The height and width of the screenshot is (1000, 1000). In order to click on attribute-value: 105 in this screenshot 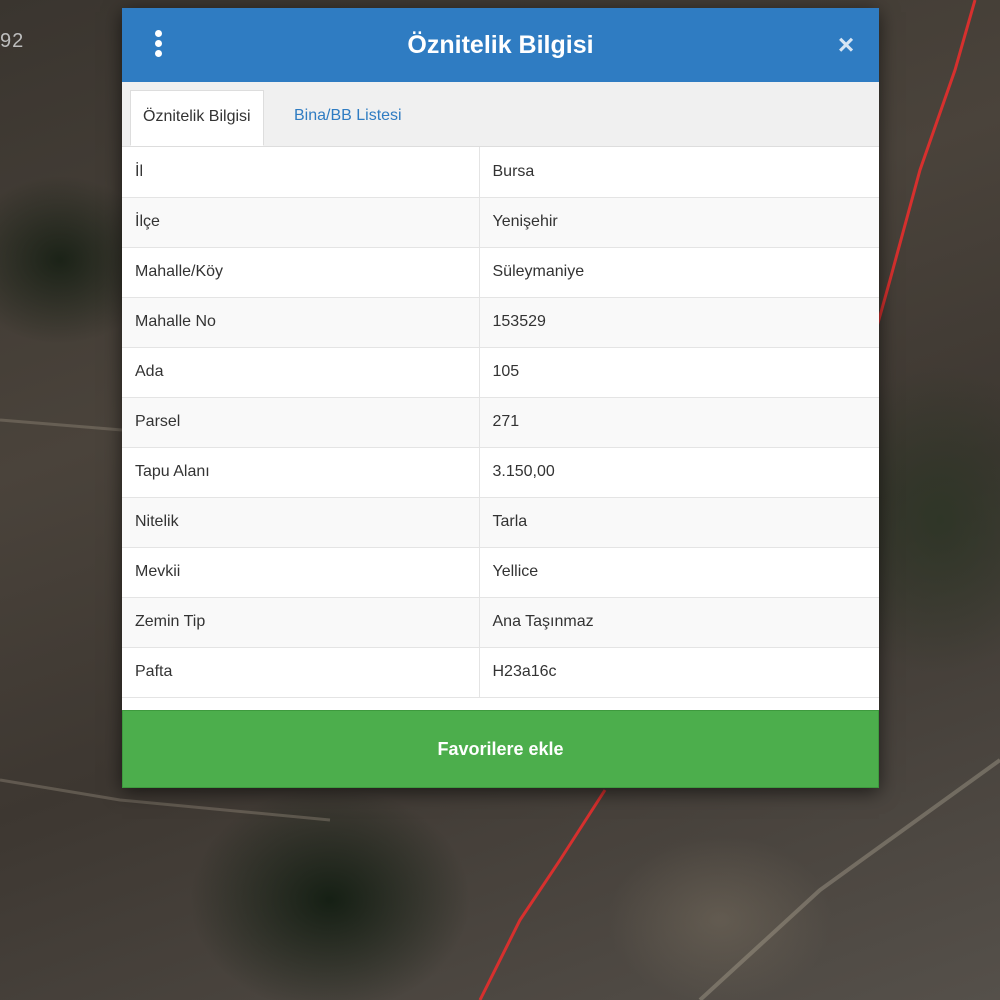, I will do `click(679, 372)`.